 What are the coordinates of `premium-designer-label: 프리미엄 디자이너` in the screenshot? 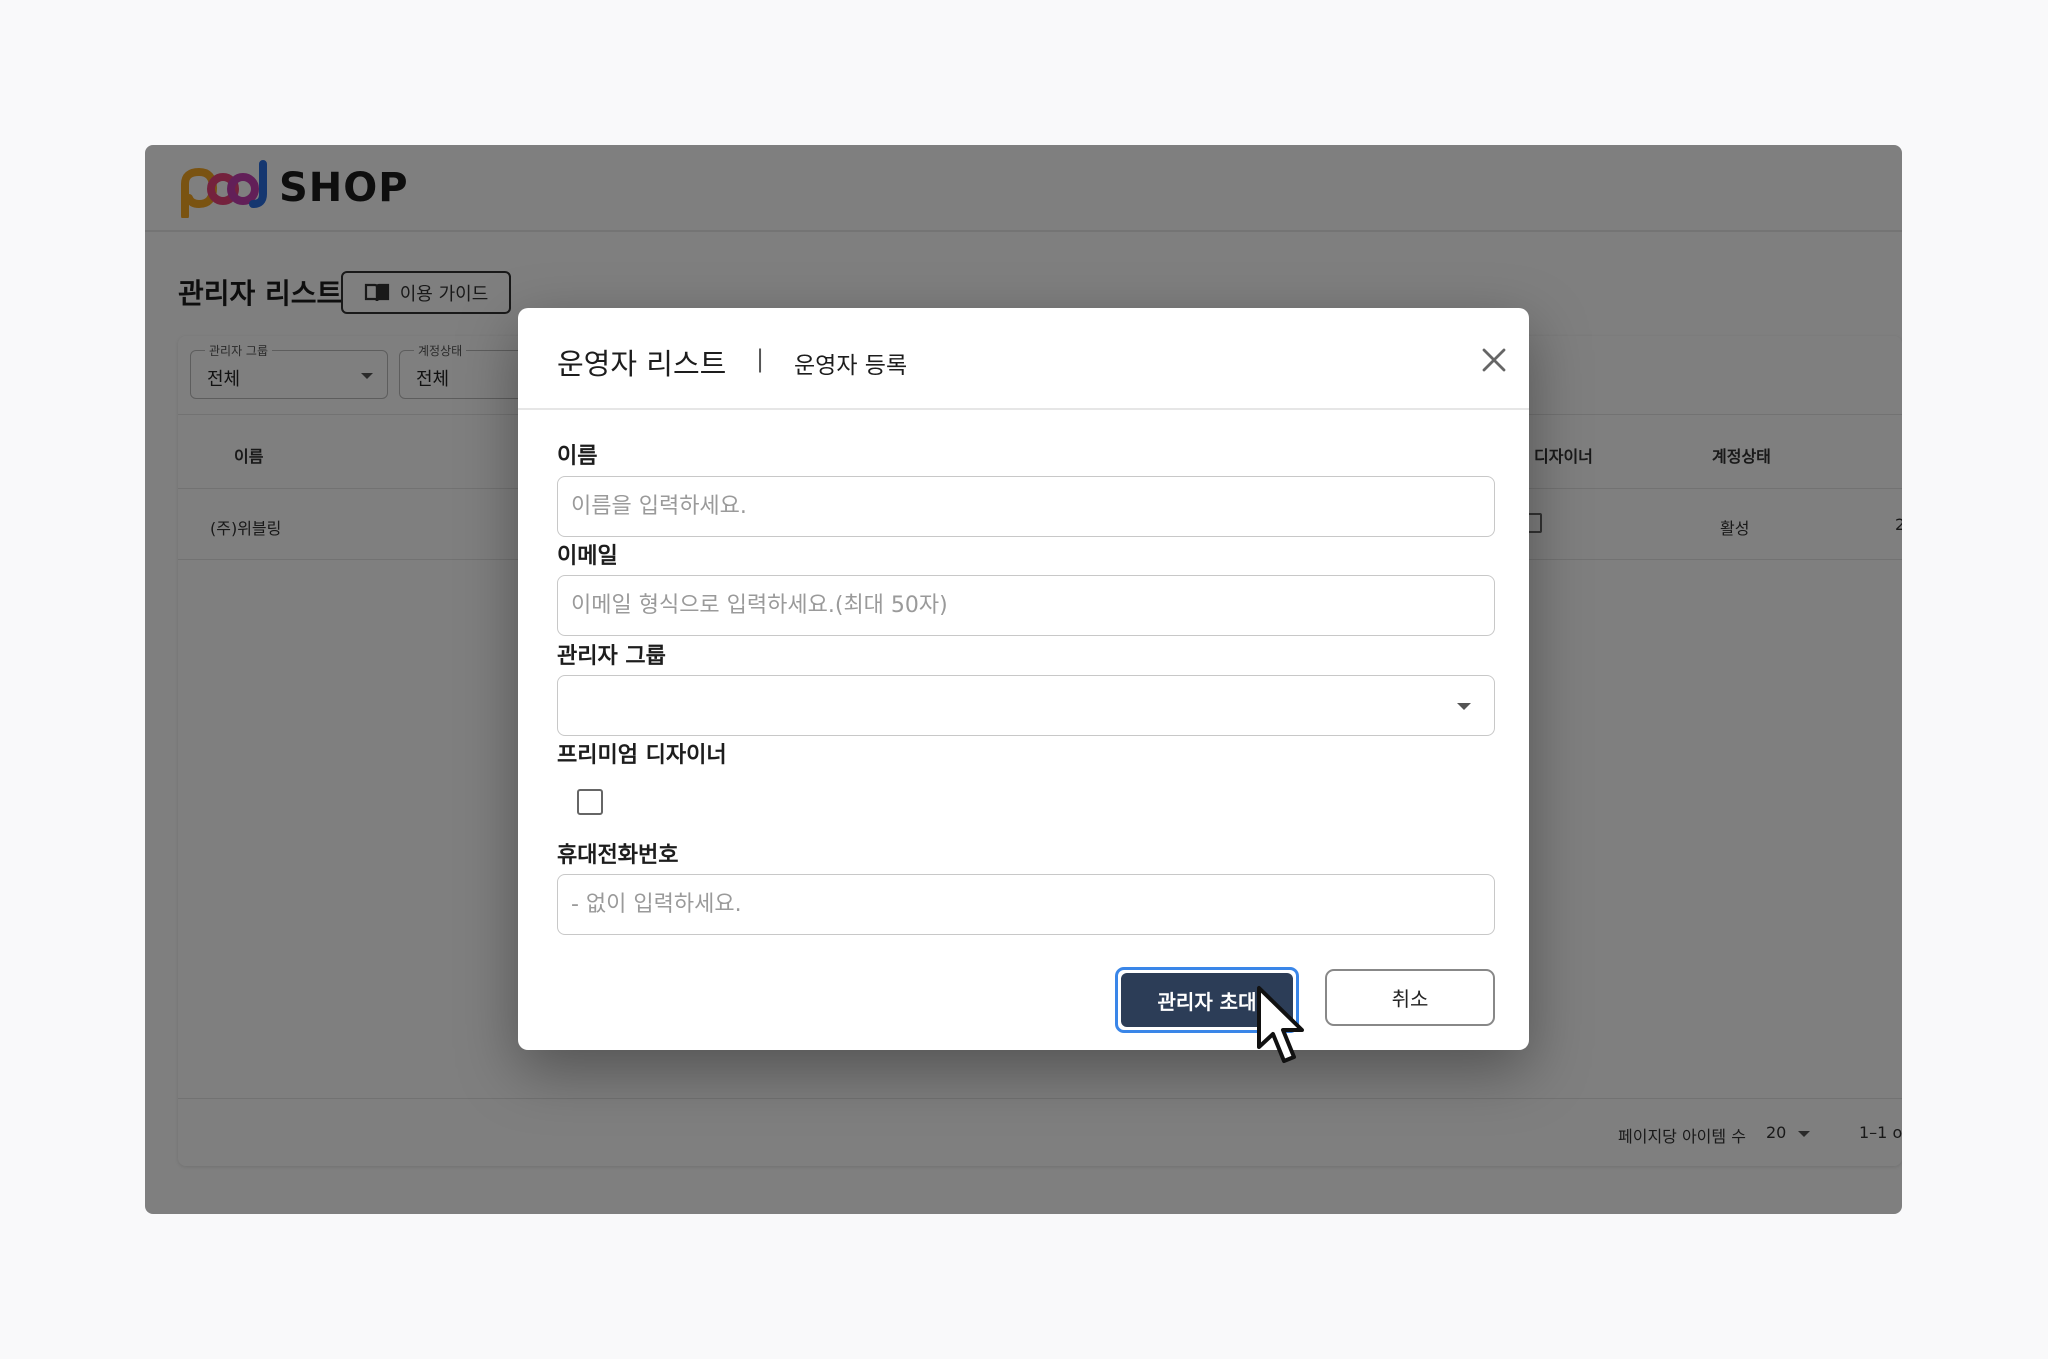 It's located at (642, 755).